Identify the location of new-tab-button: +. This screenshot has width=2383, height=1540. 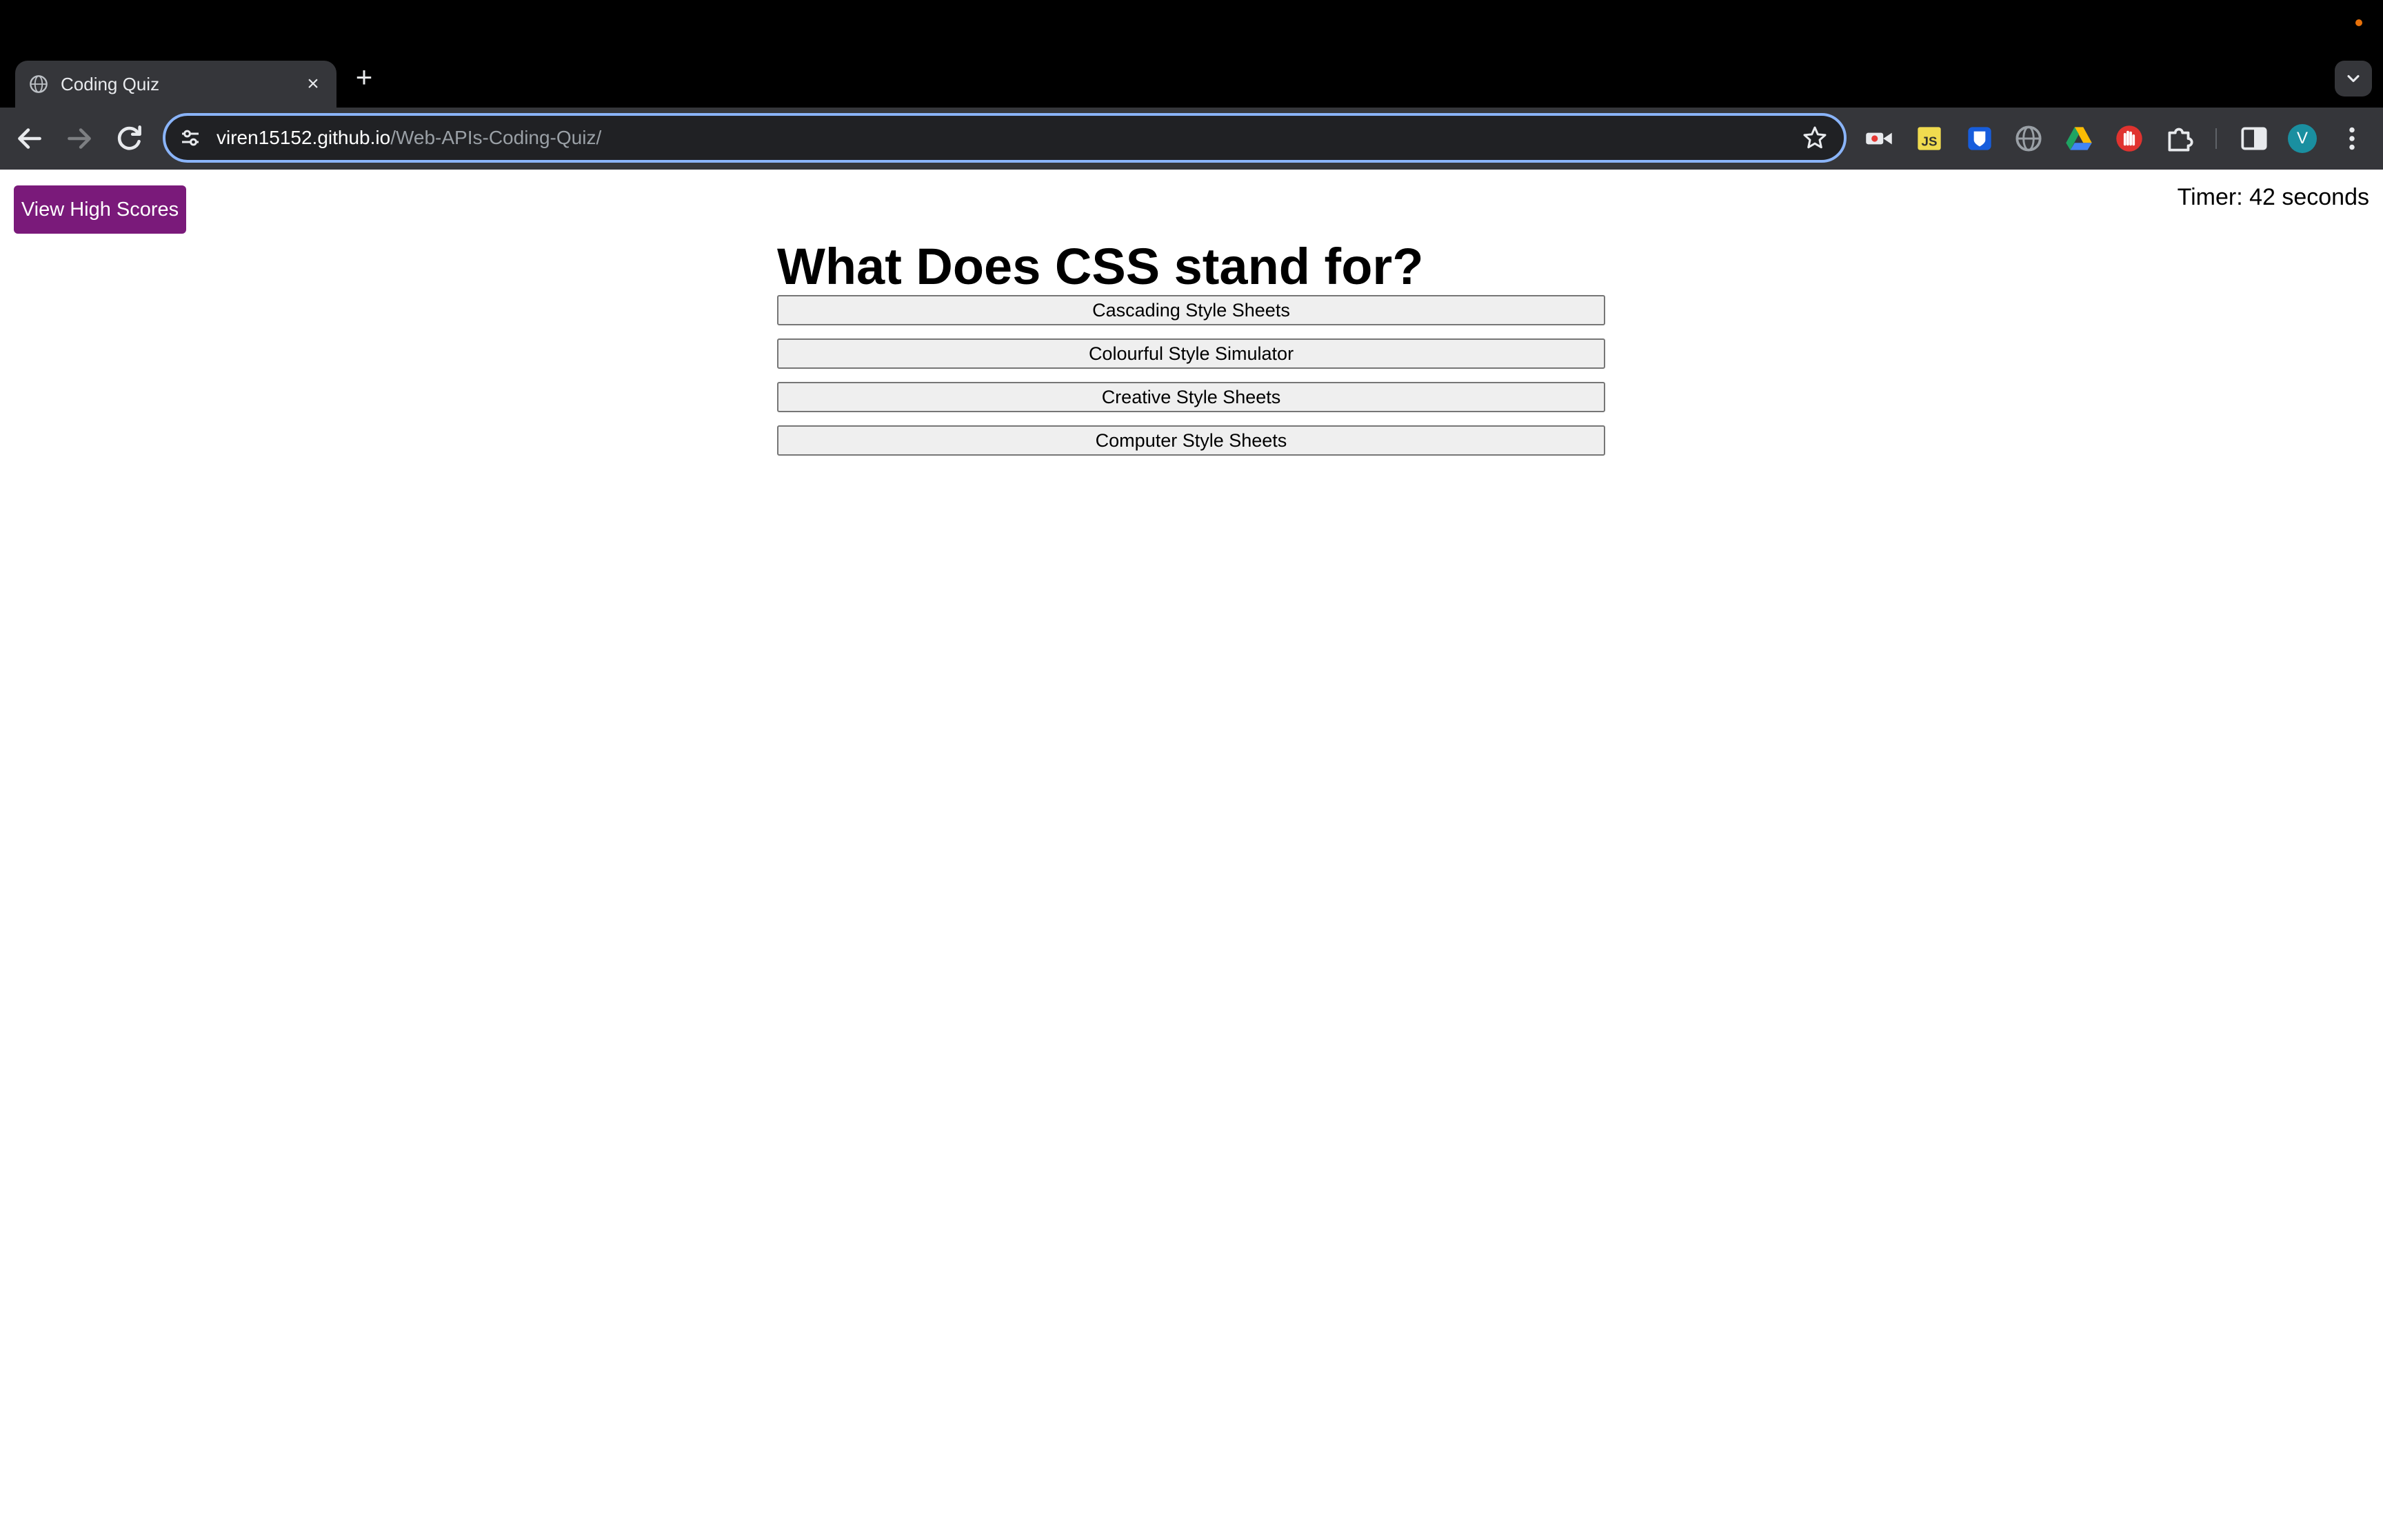
(364, 77).